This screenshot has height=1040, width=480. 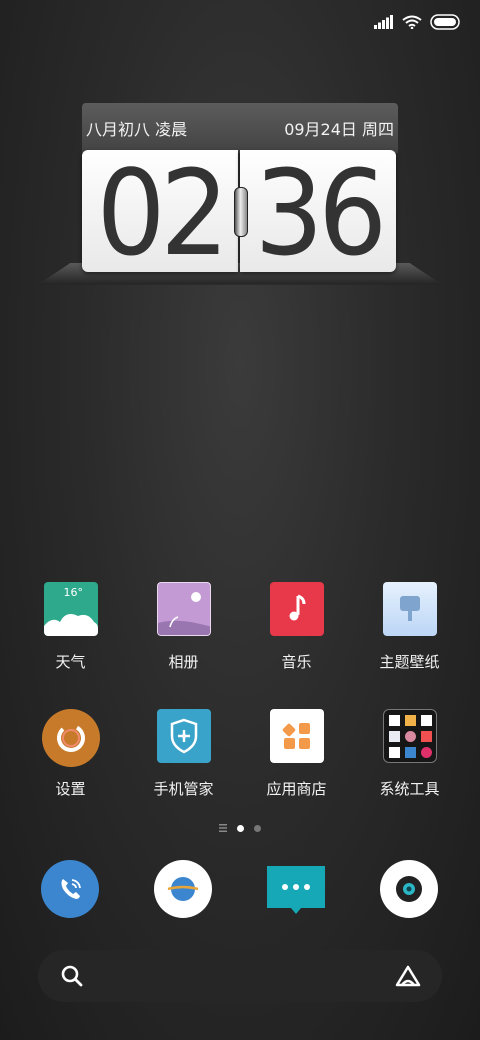 I want to click on page-dot-active, so click(x=240, y=828).